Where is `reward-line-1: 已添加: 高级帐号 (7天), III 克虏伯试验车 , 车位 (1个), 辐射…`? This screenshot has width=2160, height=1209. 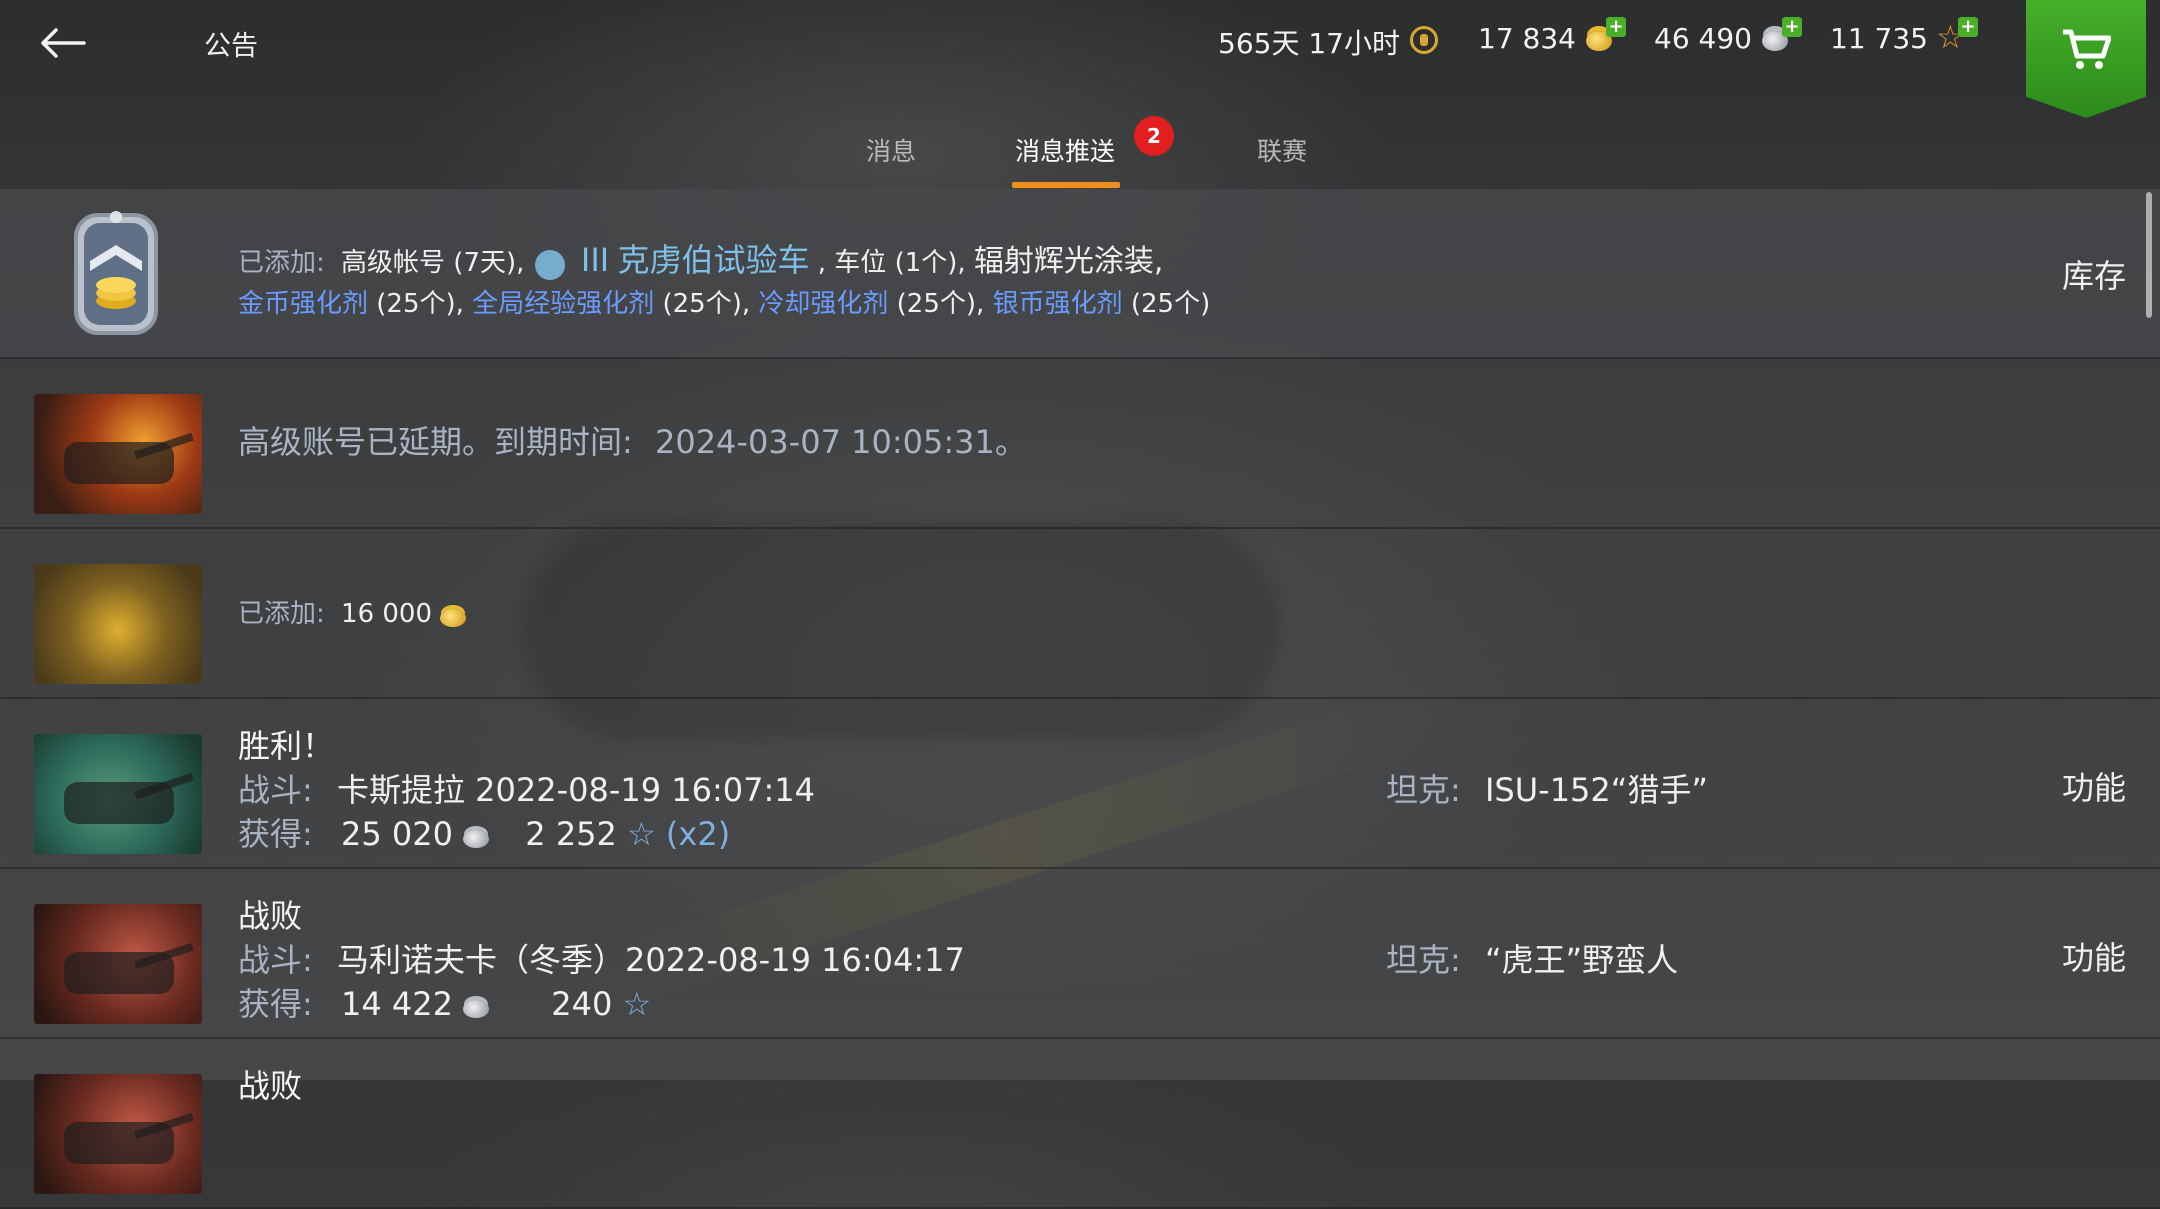
reward-line-1: 已添加: 高级帐号 (7天), III 克虏伯试验车 , 车位 (1个), 辐射… is located at coordinates (700, 258).